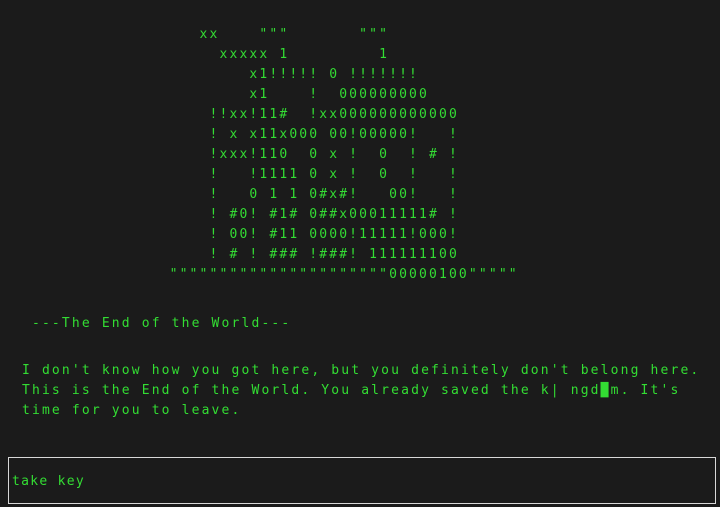 Image resolution: width=720 pixels, height=507 pixels. I want to click on narration-line: time for you to leave., so click(132, 410).